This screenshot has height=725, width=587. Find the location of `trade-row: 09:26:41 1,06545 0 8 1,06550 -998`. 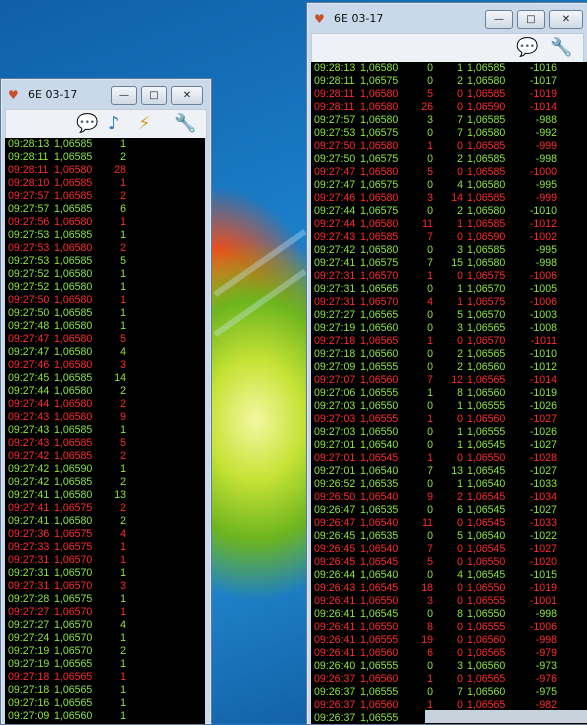

trade-row: 09:26:41 1,06545 0 8 1,06550 -998 is located at coordinates (449, 614).